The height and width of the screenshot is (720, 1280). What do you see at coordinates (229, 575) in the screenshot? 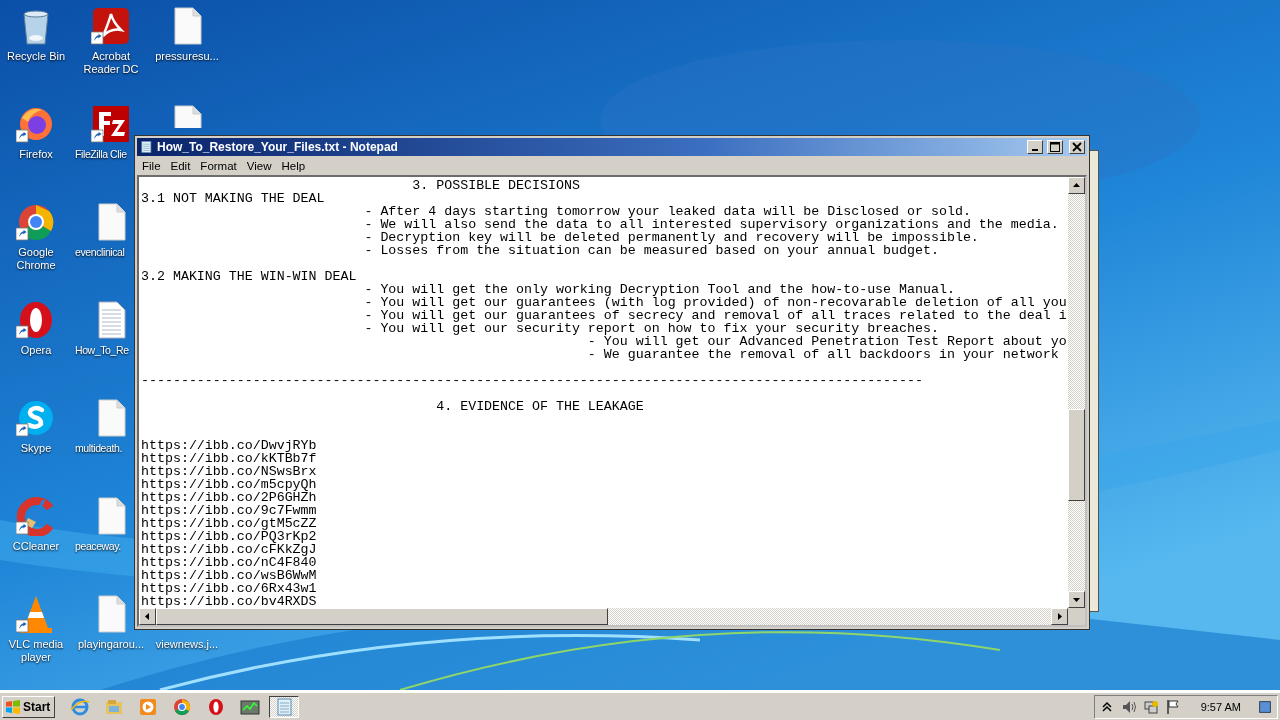
I see `url-line: https://ibb.co/wsB6WwM` at bounding box center [229, 575].